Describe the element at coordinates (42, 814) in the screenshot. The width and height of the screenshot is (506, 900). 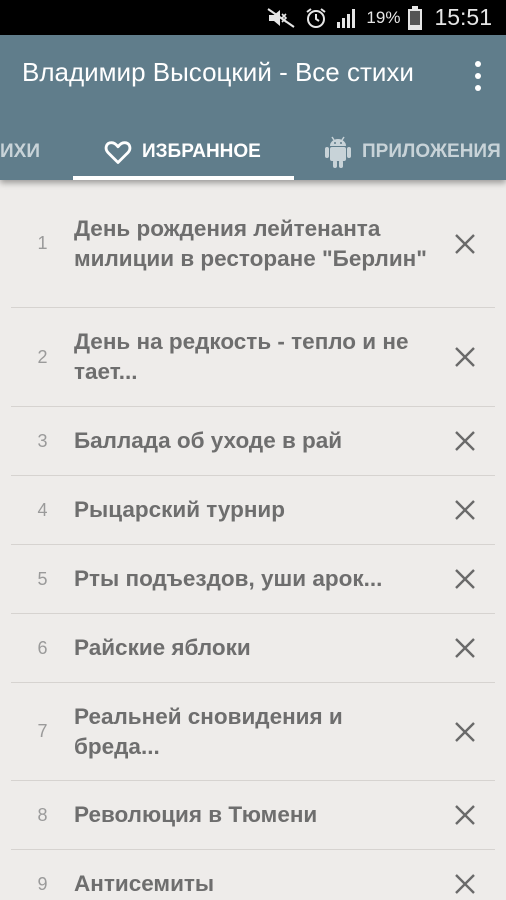
I see `item-number: 8` at that location.